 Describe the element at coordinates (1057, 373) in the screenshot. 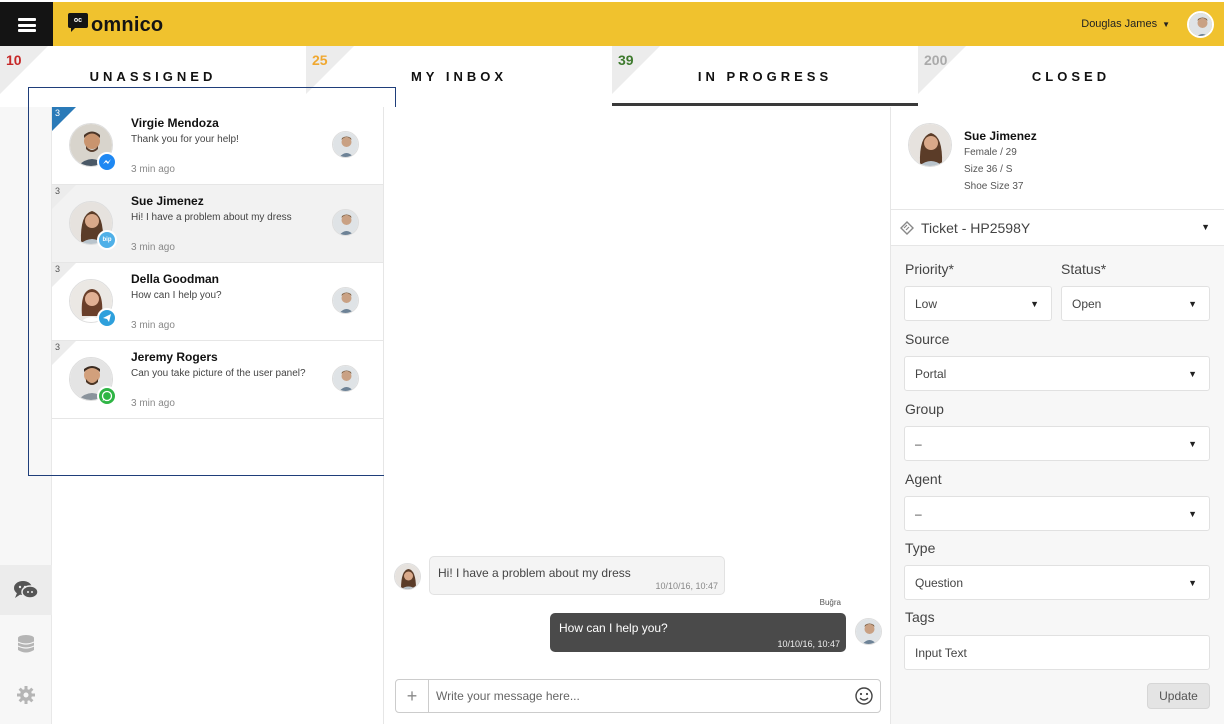

I see `source-select: Portal ▼` at that location.